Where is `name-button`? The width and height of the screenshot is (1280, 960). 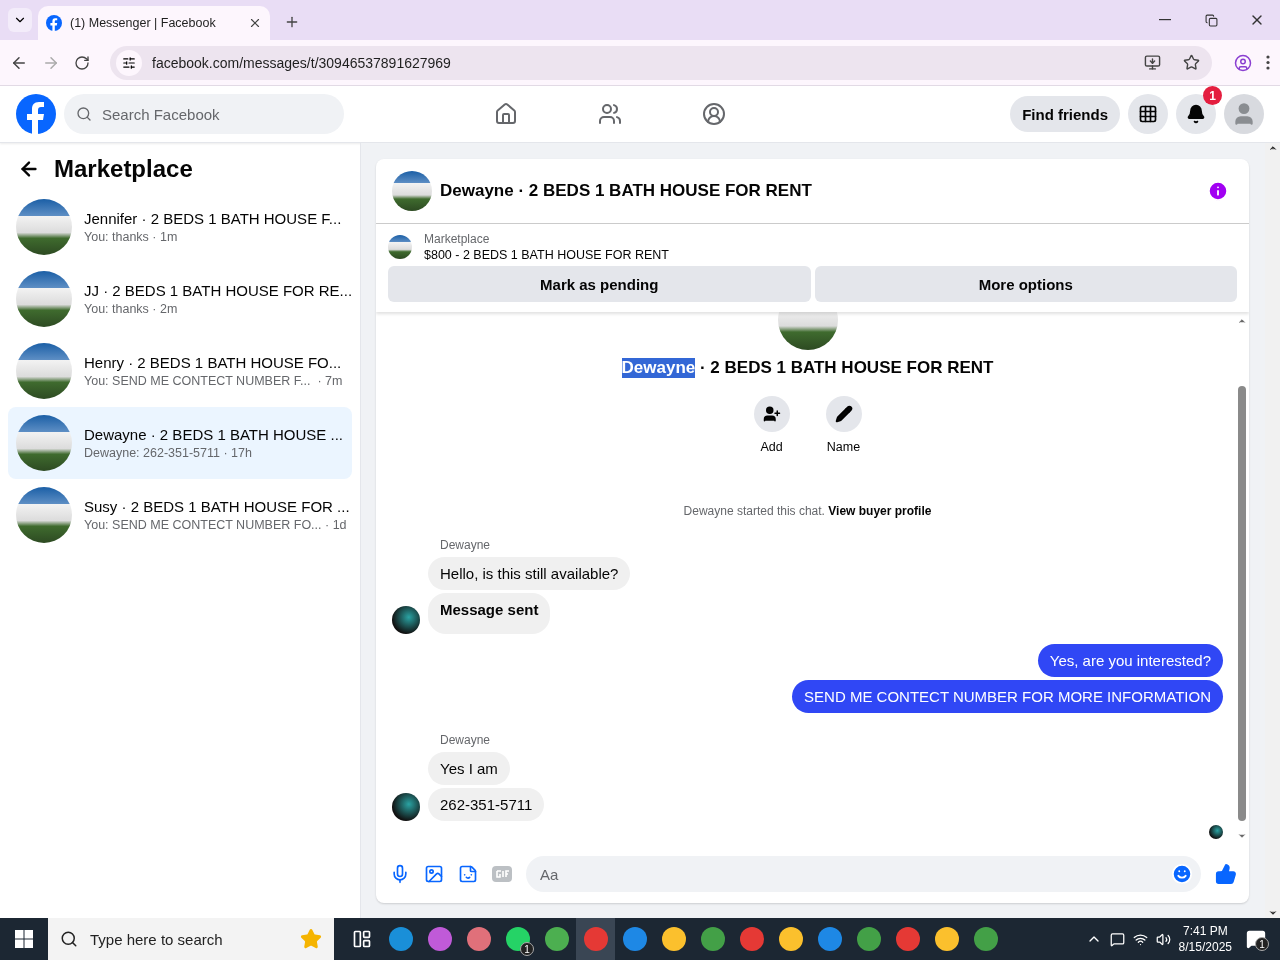 name-button is located at coordinates (843, 414).